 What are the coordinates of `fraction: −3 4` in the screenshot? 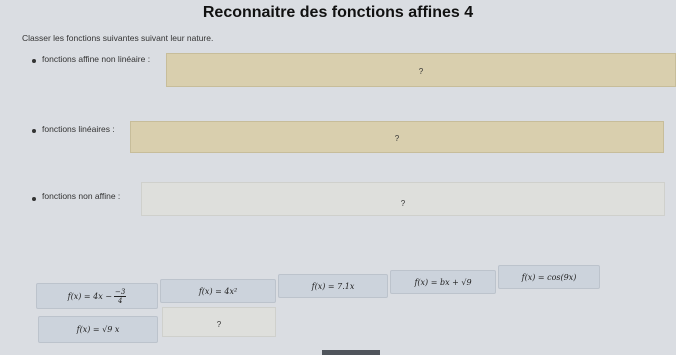 It's located at (120, 296).